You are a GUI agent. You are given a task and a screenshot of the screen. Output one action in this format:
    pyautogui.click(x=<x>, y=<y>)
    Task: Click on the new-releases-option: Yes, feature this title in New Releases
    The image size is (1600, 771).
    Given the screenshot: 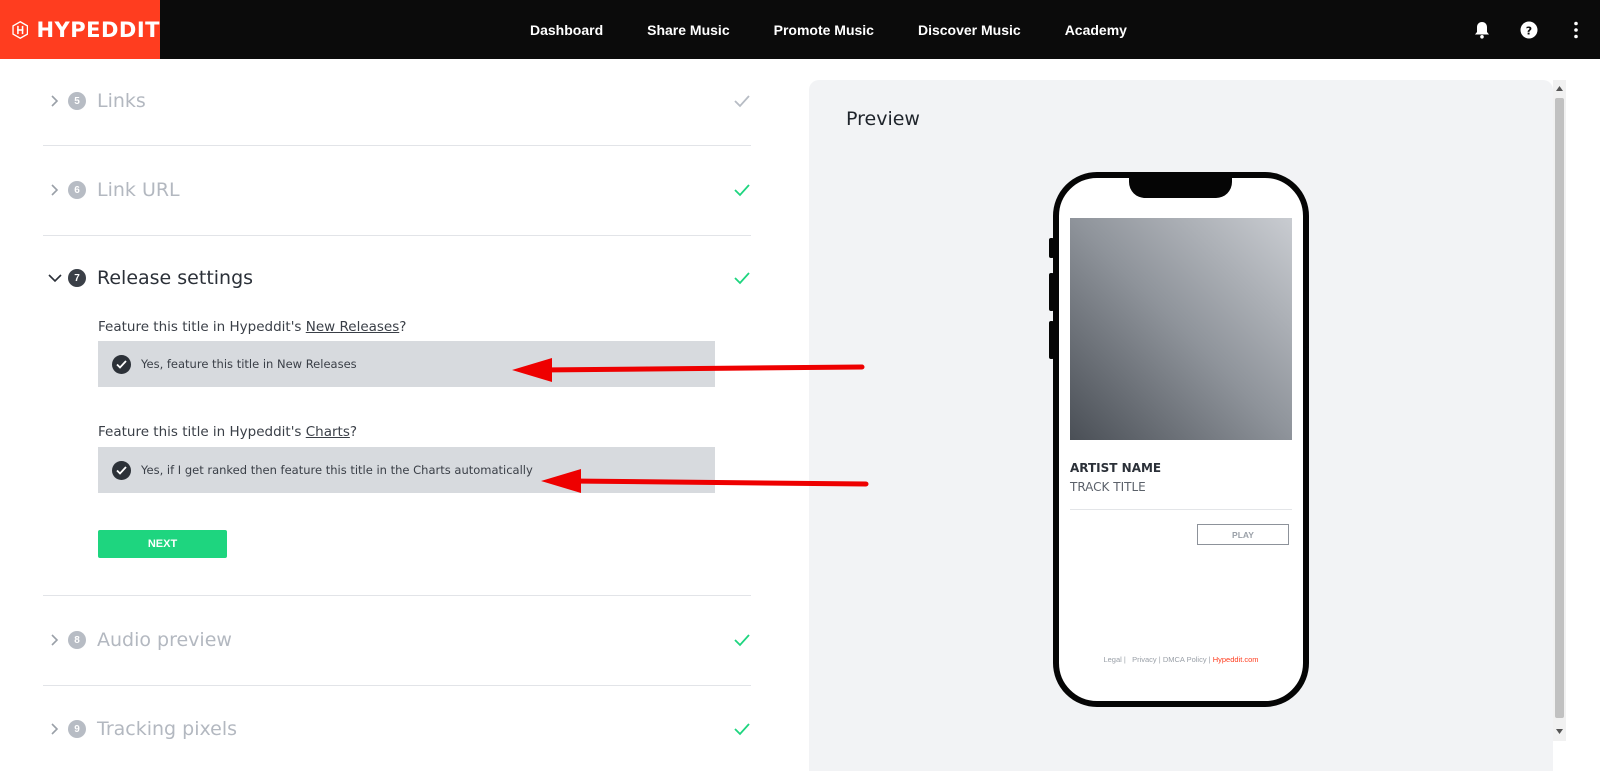 What is the action you would take?
    pyautogui.click(x=406, y=364)
    